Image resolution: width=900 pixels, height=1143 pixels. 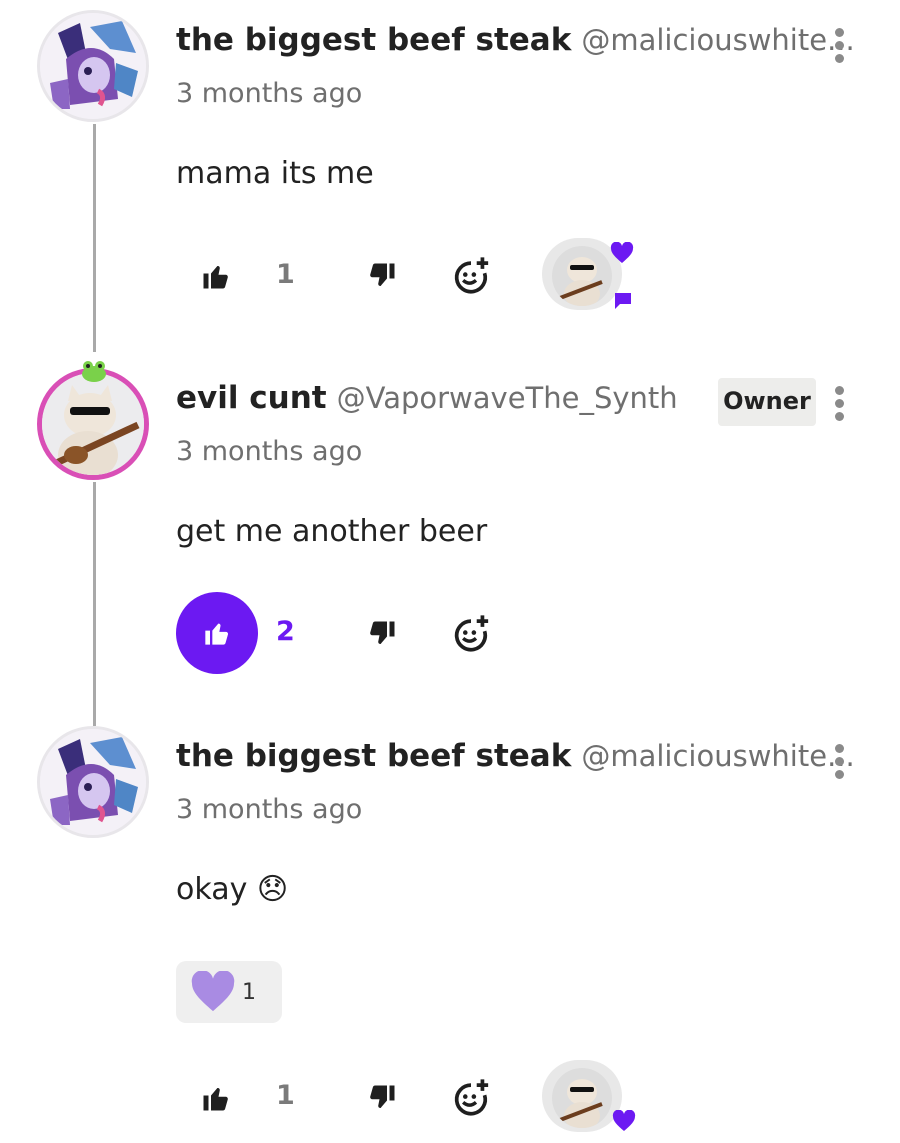 I want to click on comment-text: okay 😞, so click(x=232, y=889).